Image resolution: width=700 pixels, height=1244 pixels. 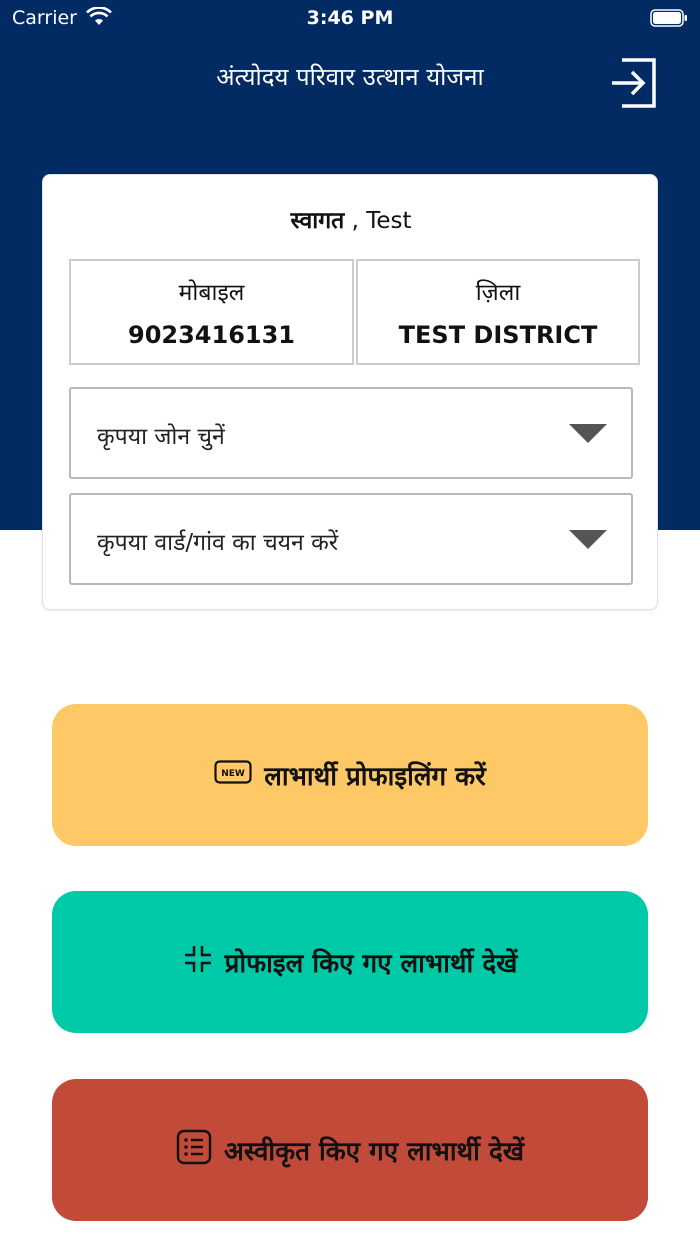 I want to click on view-rejected-beneficiaries-button: अस्वीकृत किए गए लाभार्थी देखें, so click(x=350, y=1150).